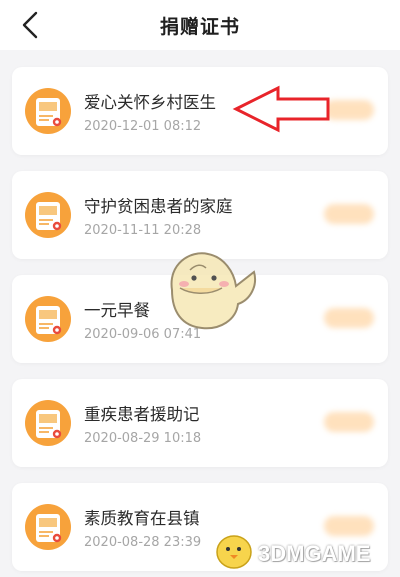  I want to click on page-title: 捐赠证书, so click(199, 27).